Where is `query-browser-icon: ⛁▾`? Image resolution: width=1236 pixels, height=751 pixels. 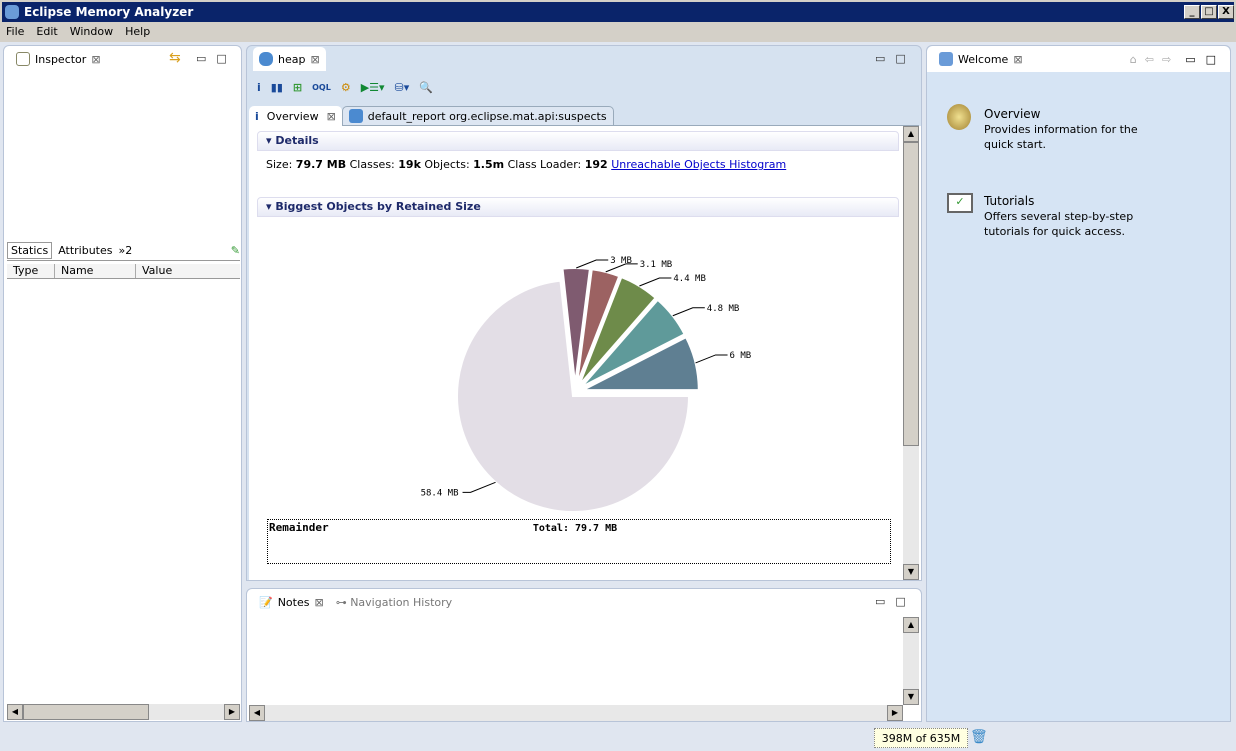 query-browser-icon: ⛁▾ is located at coordinates (402, 87).